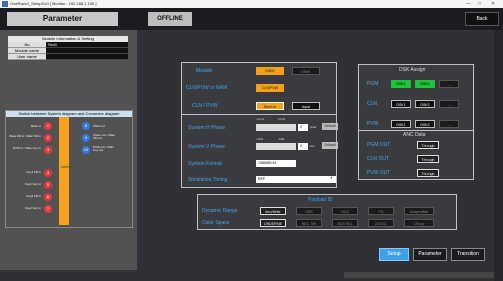 Image resolution: width=503 pixels, height=281 pixels. What do you see at coordinates (330, 145) in the screenshot?
I see `v-default-button: Default` at bounding box center [330, 145].